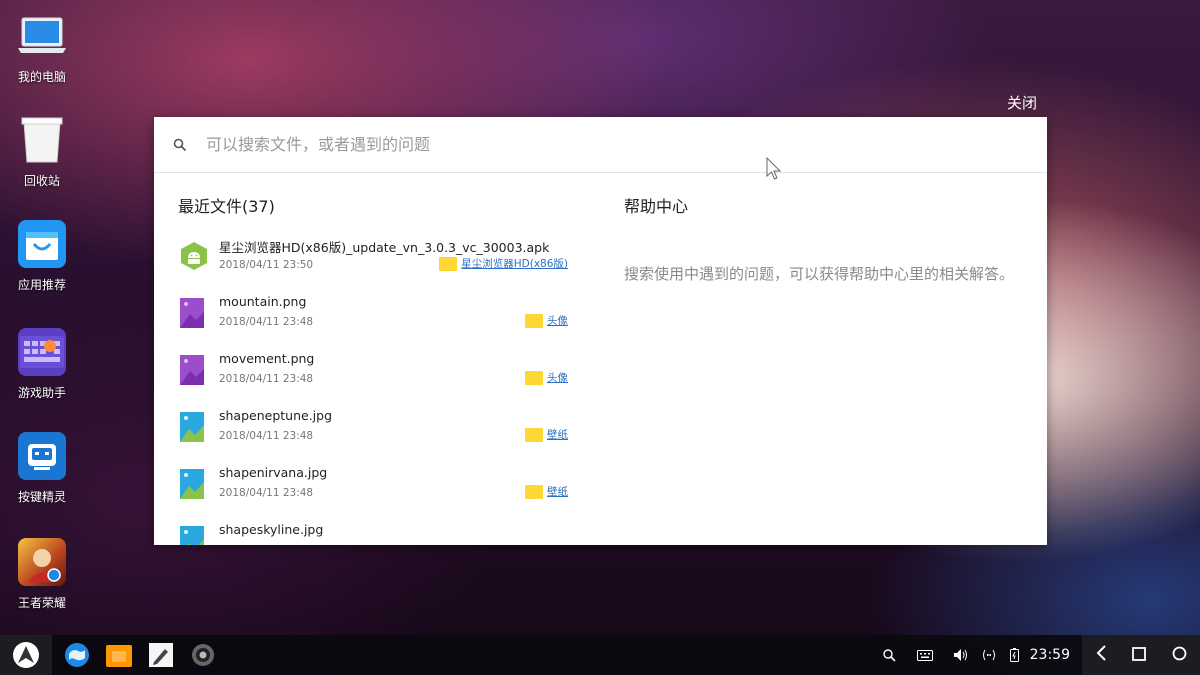 The width and height of the screenshot is (1200, 675). Describe the element at coordinates (41, 497) in the screenshot. I see `desktop-icon-label: 按键精灵` at that location.